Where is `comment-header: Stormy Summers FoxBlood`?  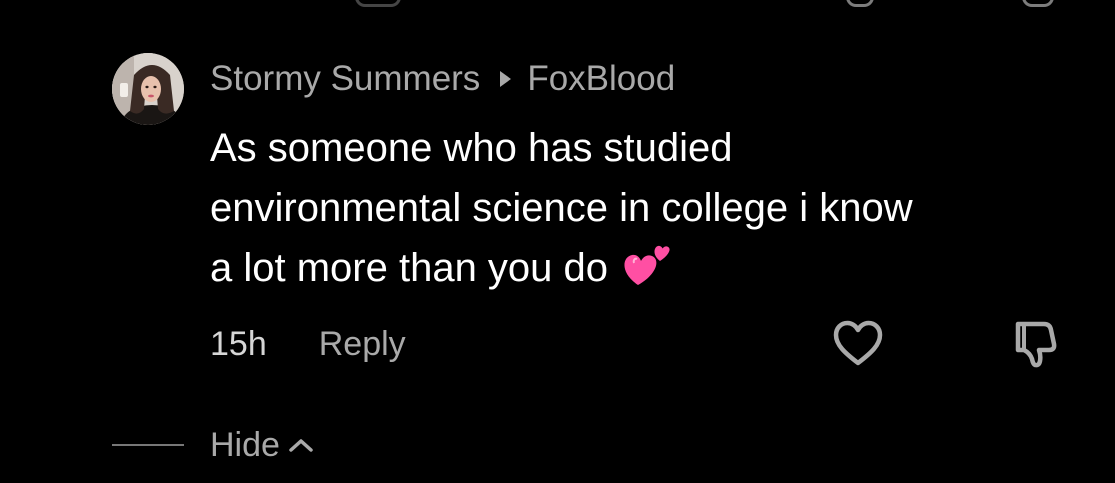
comment-header: Stormy Summers FoxBlood is located at coordinates (442, 79).